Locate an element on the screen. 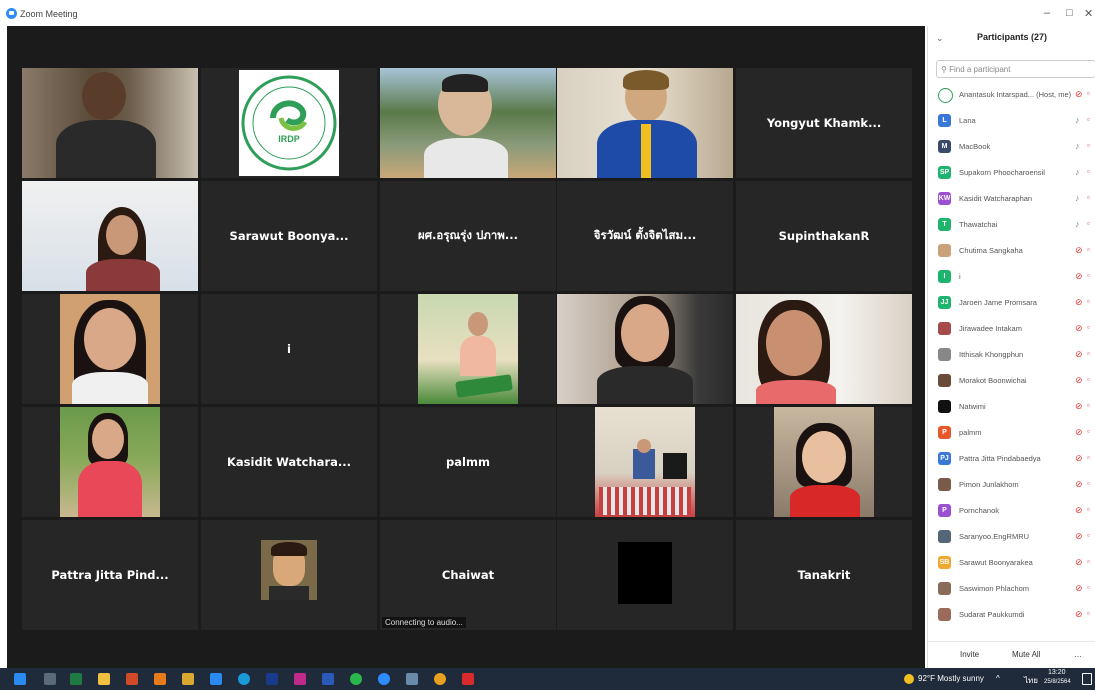  participant-row: L Lana ♪ ▫ is located at coordinates (1011, 121).